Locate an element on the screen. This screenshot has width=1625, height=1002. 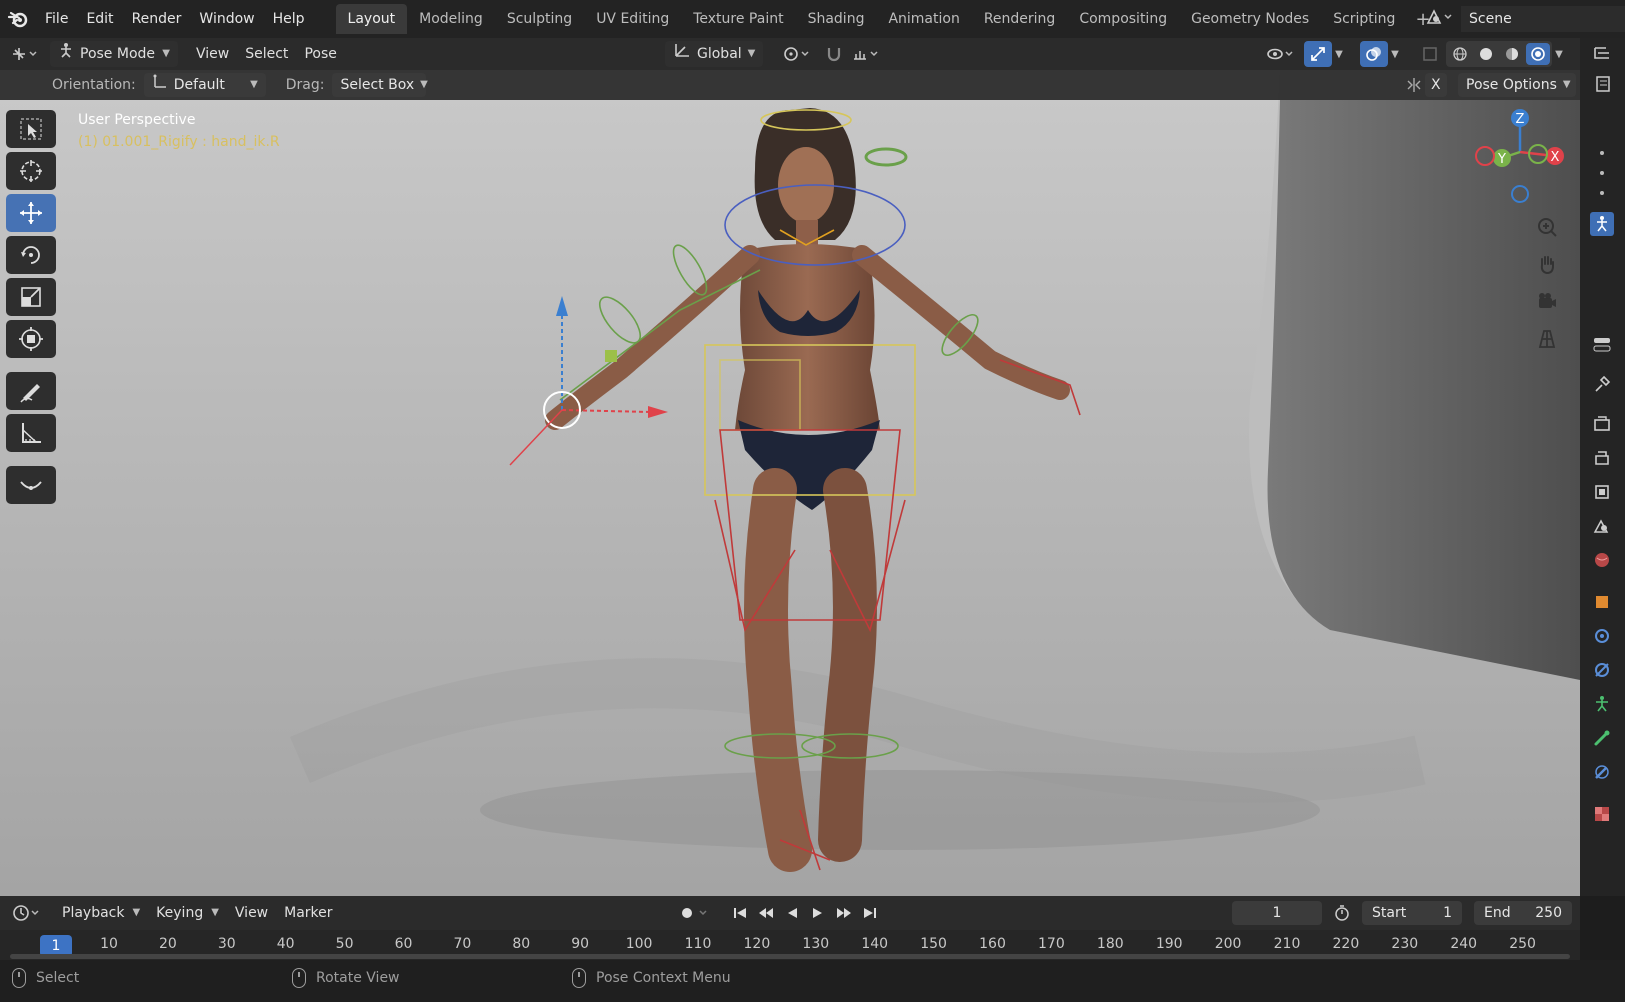
wireframe-shading-icon is located at coordinates (1460, 54).